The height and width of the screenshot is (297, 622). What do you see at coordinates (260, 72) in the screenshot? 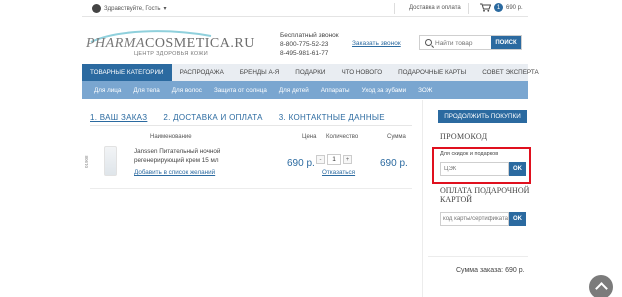
I see `nav-brands: БРЕНДЫ А-Я` at bounding box center [260, 72].